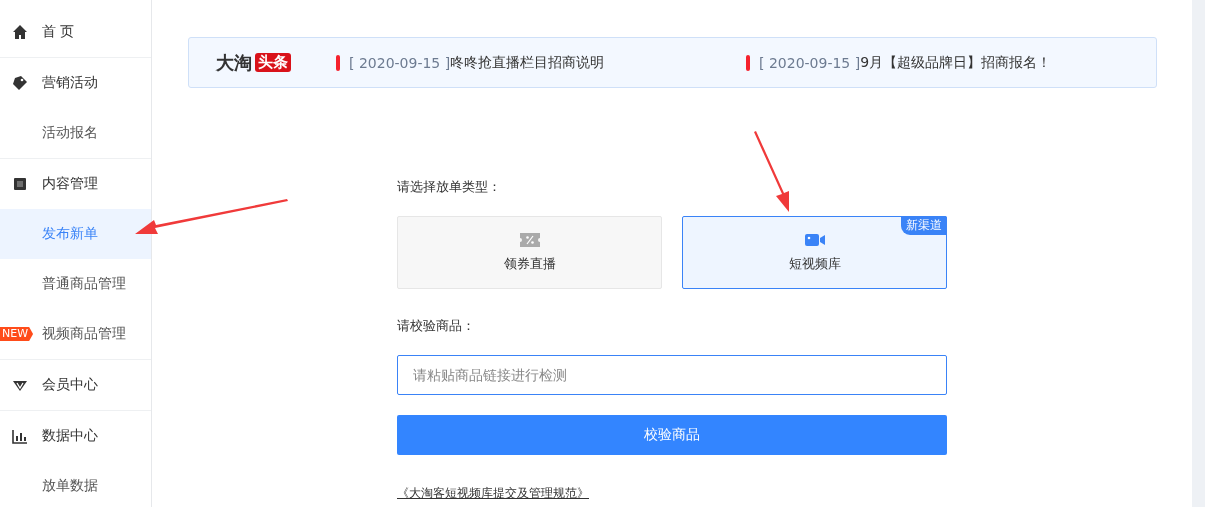 This screenshot has height=507, width=1205. I want to click on news-title: 咚咚抢直播栏目招商说明, so click(527, 62).